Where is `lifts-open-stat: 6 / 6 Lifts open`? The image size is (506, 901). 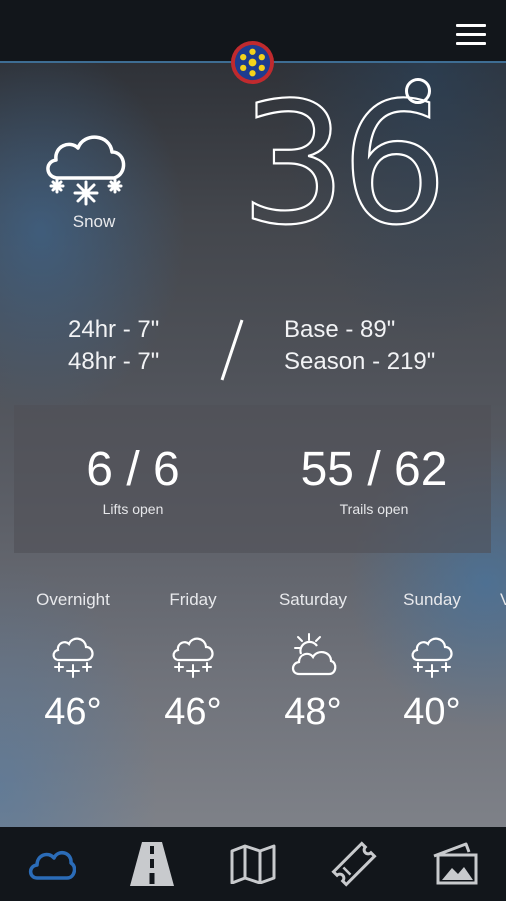
lifts-open-stat: 6 / 6 Lifts open is located at coordinates (133, 480).